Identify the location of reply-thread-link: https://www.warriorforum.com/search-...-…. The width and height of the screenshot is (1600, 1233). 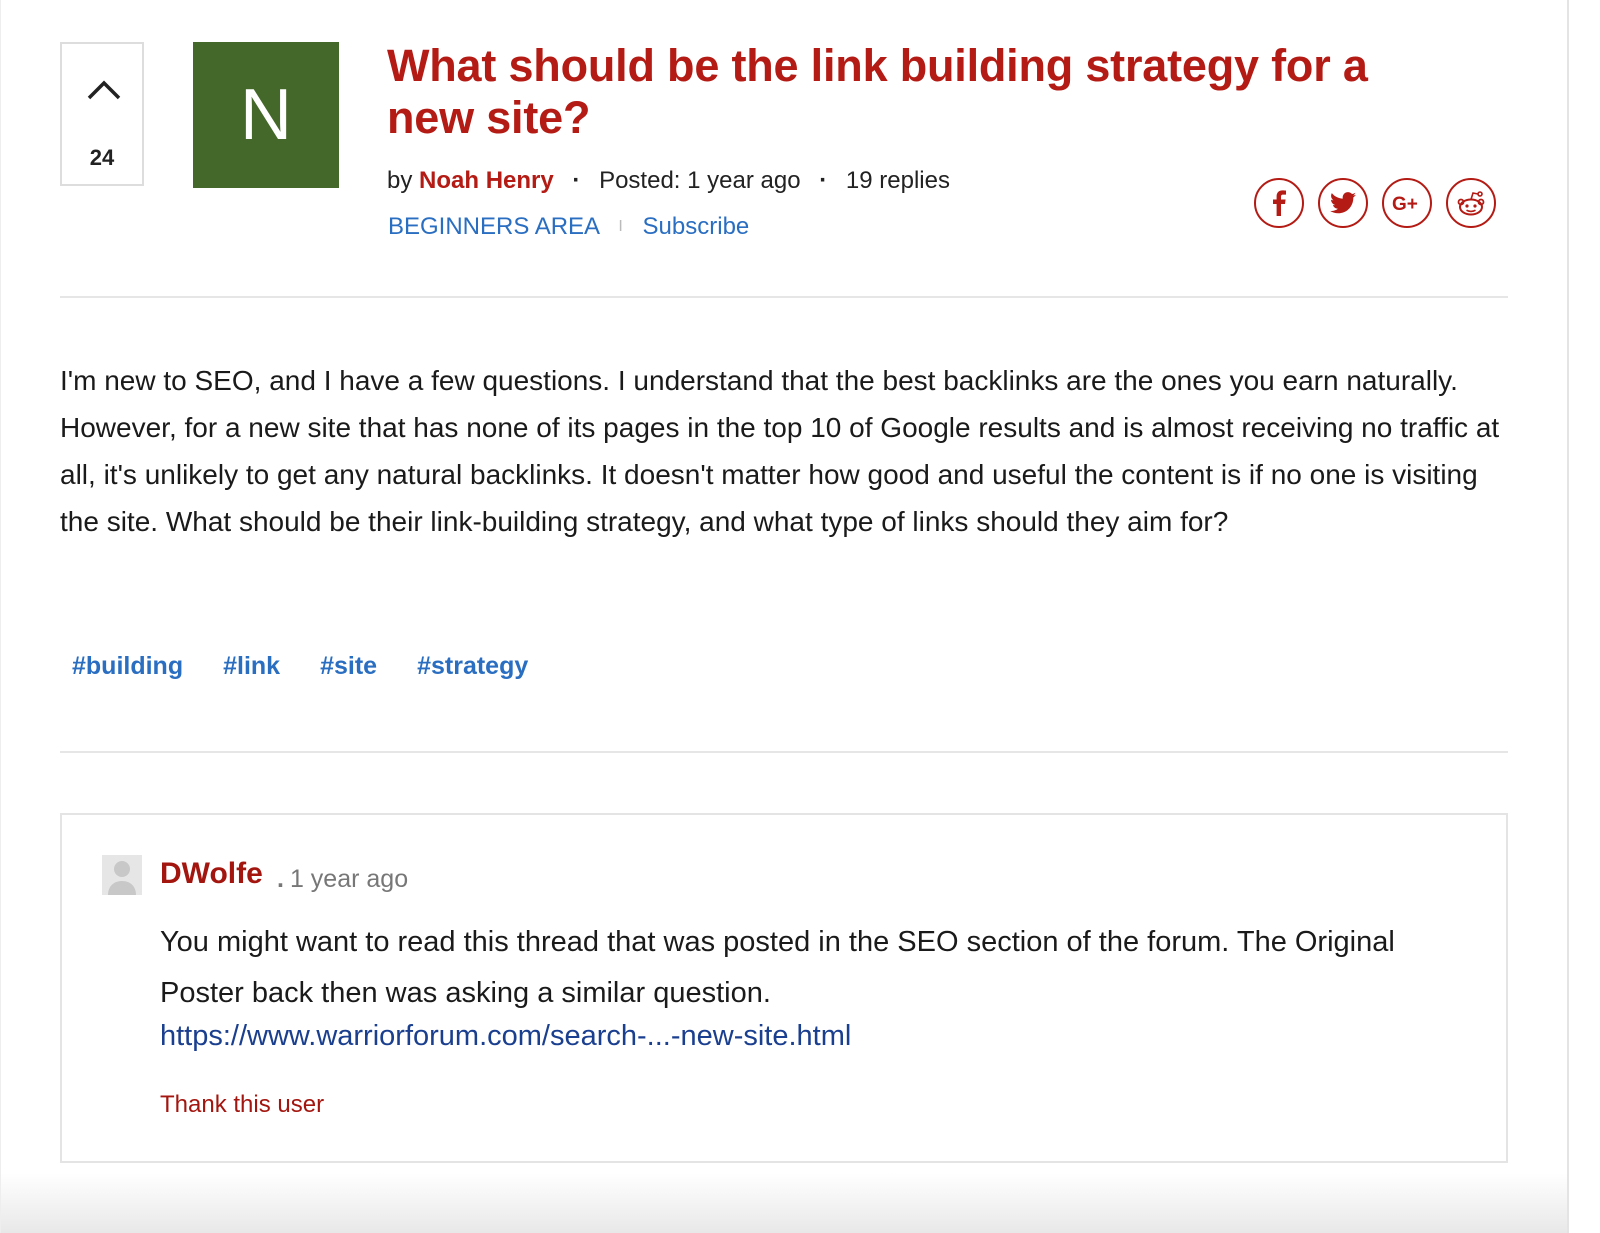
(505, 1036).